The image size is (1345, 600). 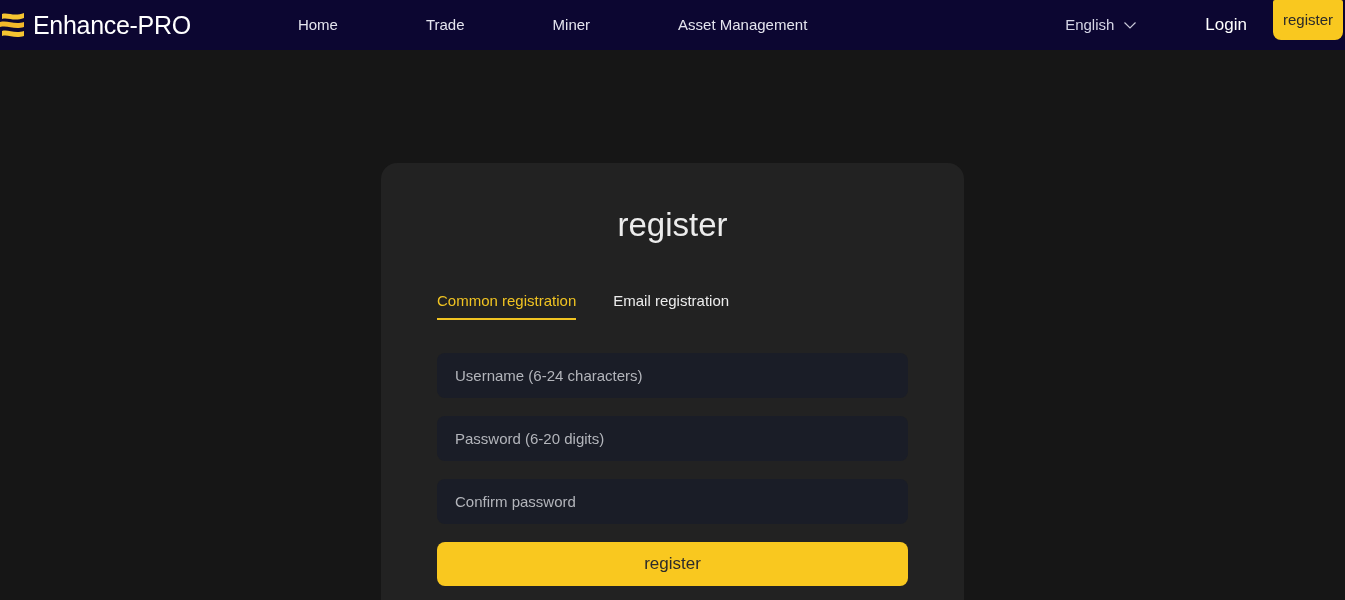 What do you see at coordinates (571, 25) in the screenshot?
I see `nav-link: Miner` at bounding box center [571, 25].